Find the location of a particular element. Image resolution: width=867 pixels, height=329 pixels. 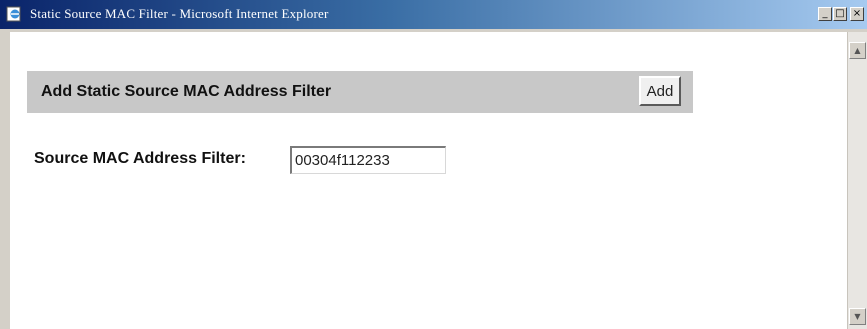

close-button: × is located at coordinates (857, 14).